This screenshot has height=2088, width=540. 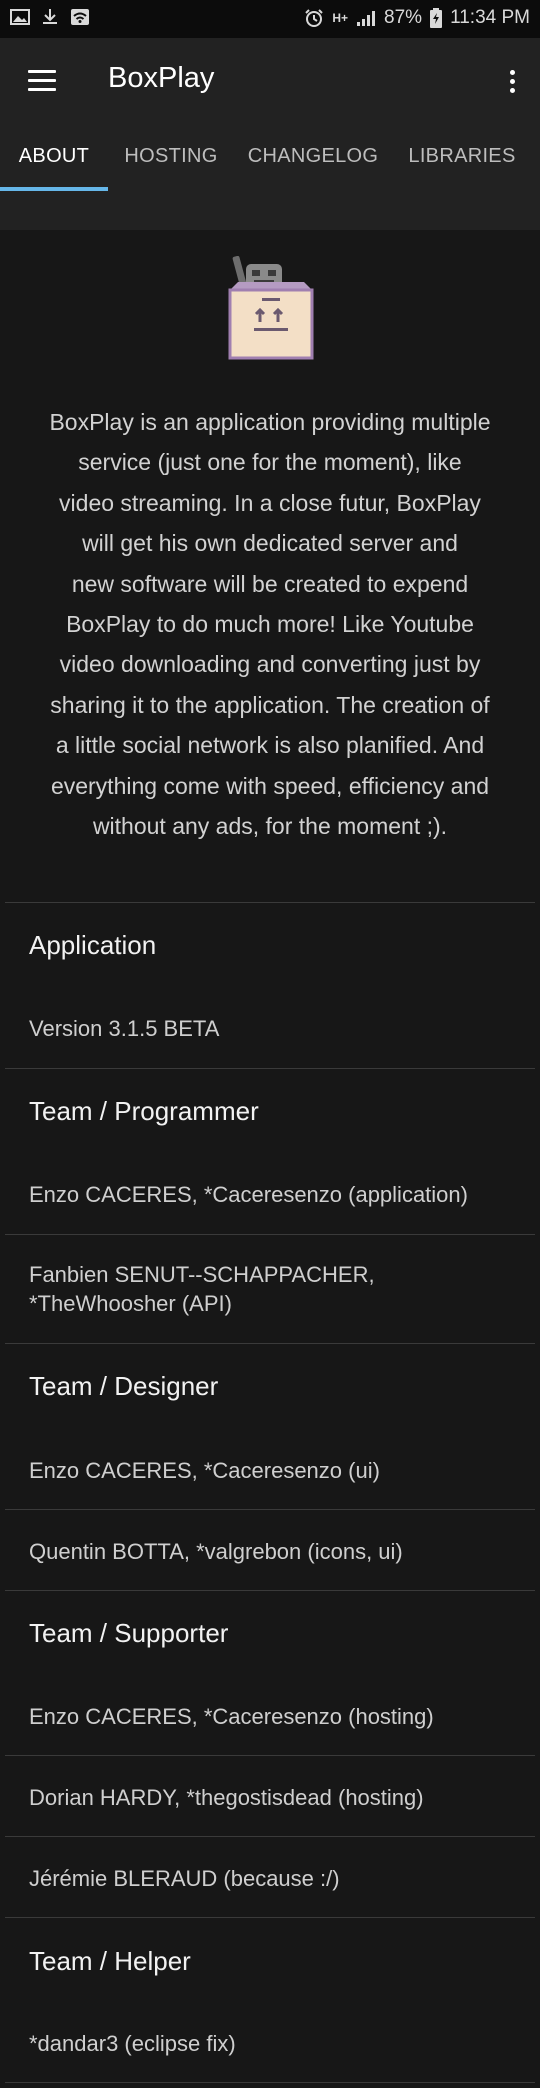 I want to click on tab-about: ABOUT, so click(x=54, y=156).